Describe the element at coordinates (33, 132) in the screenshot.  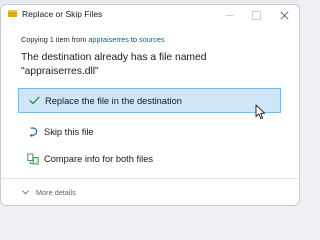
I see `skip-arrow-icon` at that location.